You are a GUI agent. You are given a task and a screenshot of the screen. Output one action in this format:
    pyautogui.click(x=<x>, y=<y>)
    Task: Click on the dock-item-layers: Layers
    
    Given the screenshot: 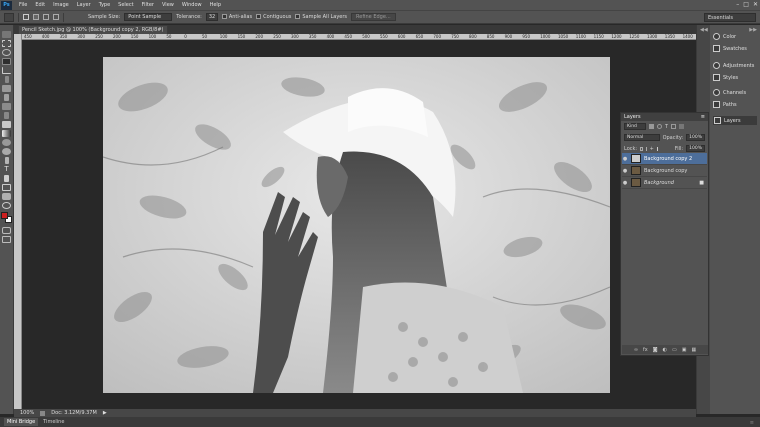 What is the action you would take?
    pyautogui.click(x=735, y=120)
    